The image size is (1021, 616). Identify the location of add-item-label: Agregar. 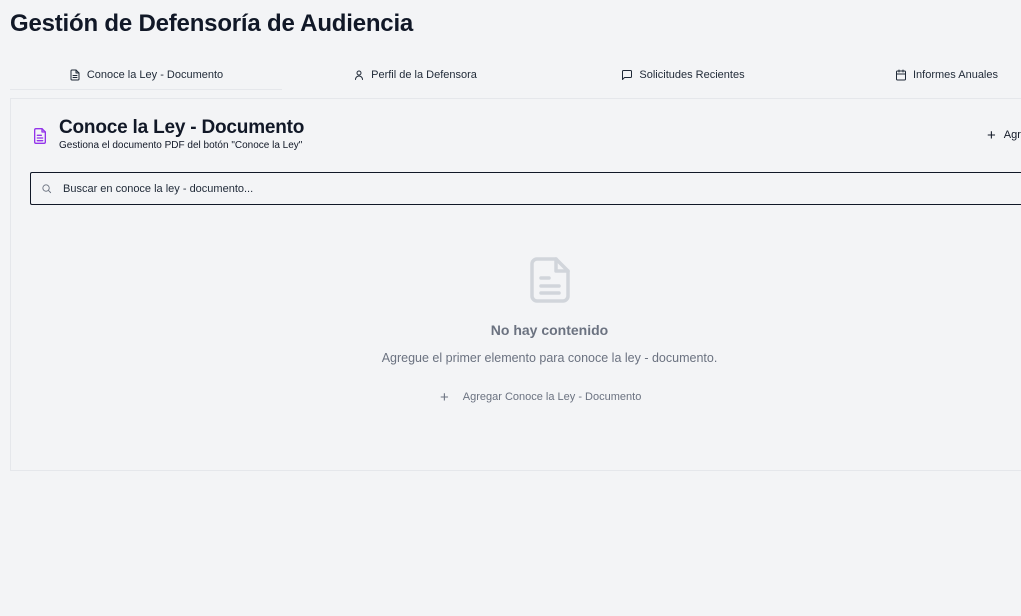
(1012, 135).